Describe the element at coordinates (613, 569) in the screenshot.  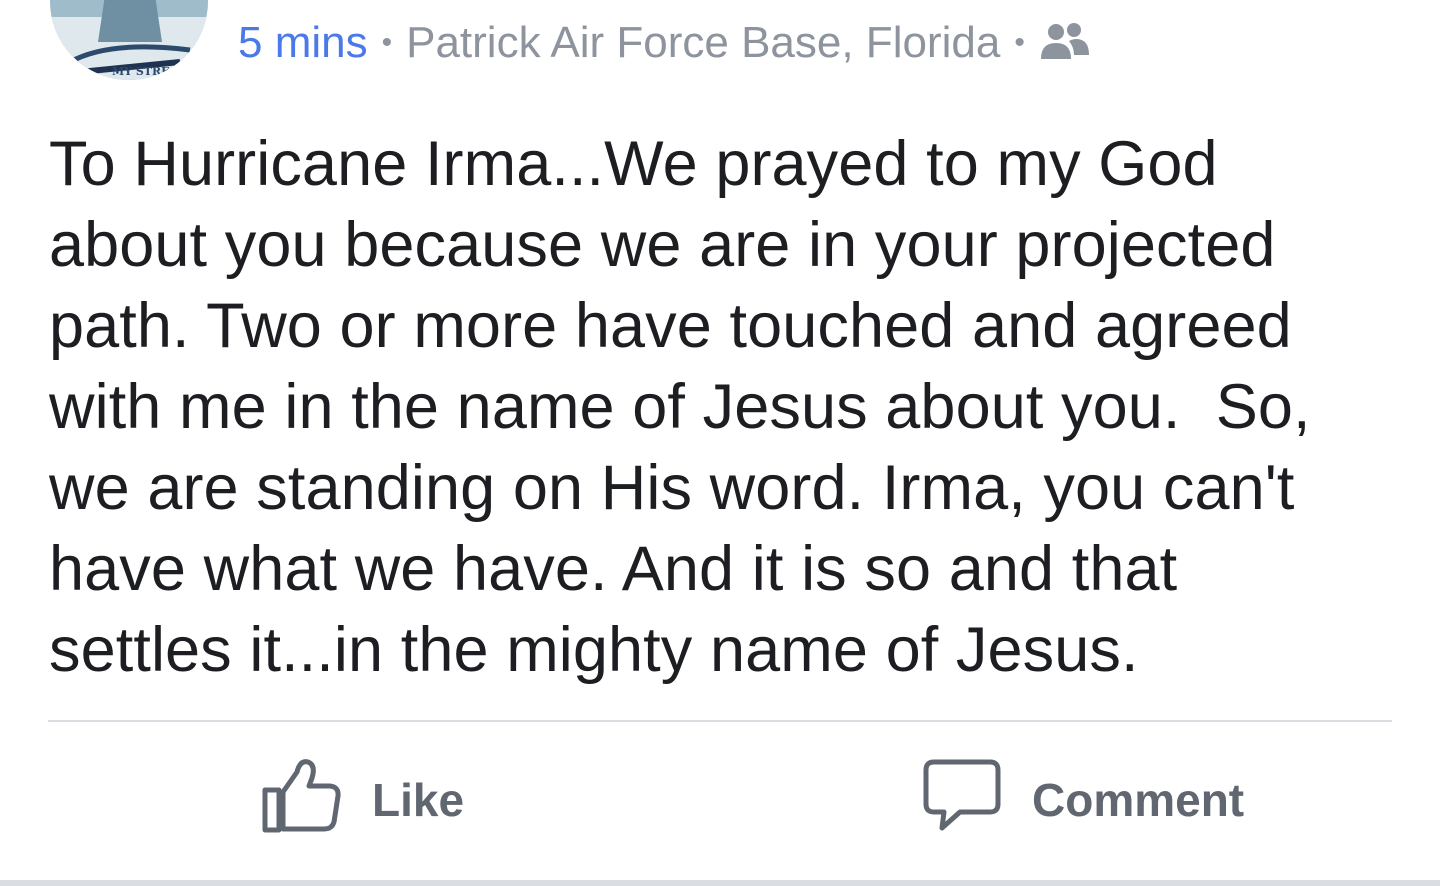
I see `post-text-line: have what we have. And it is so and that` at that location.